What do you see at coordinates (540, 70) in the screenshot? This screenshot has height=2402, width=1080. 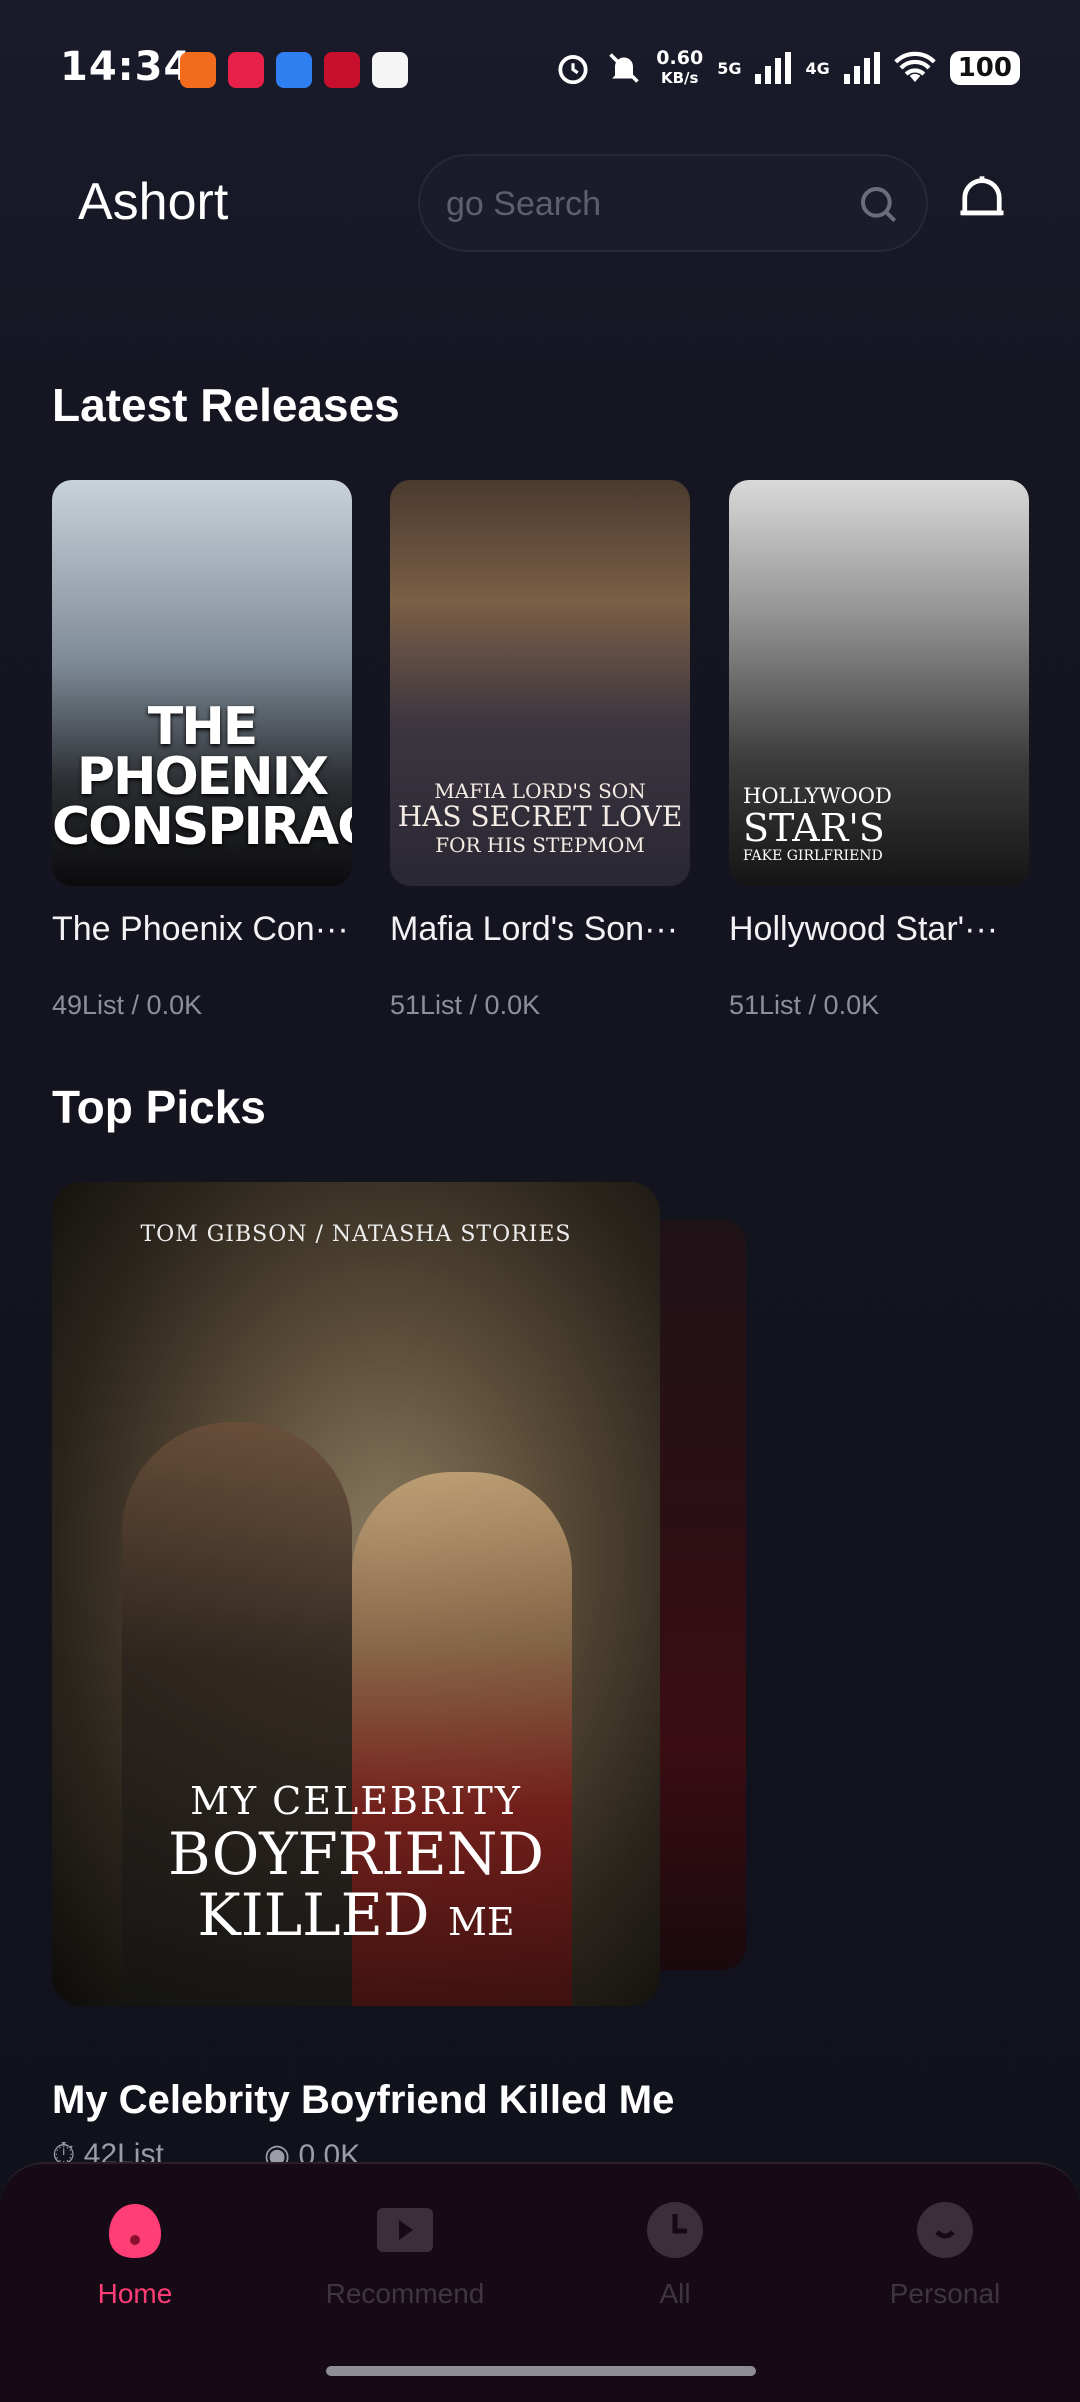 I see `status-bar: 14:34 0.60 KB/s 5G 4G 100` at bounding box center [540, 70].